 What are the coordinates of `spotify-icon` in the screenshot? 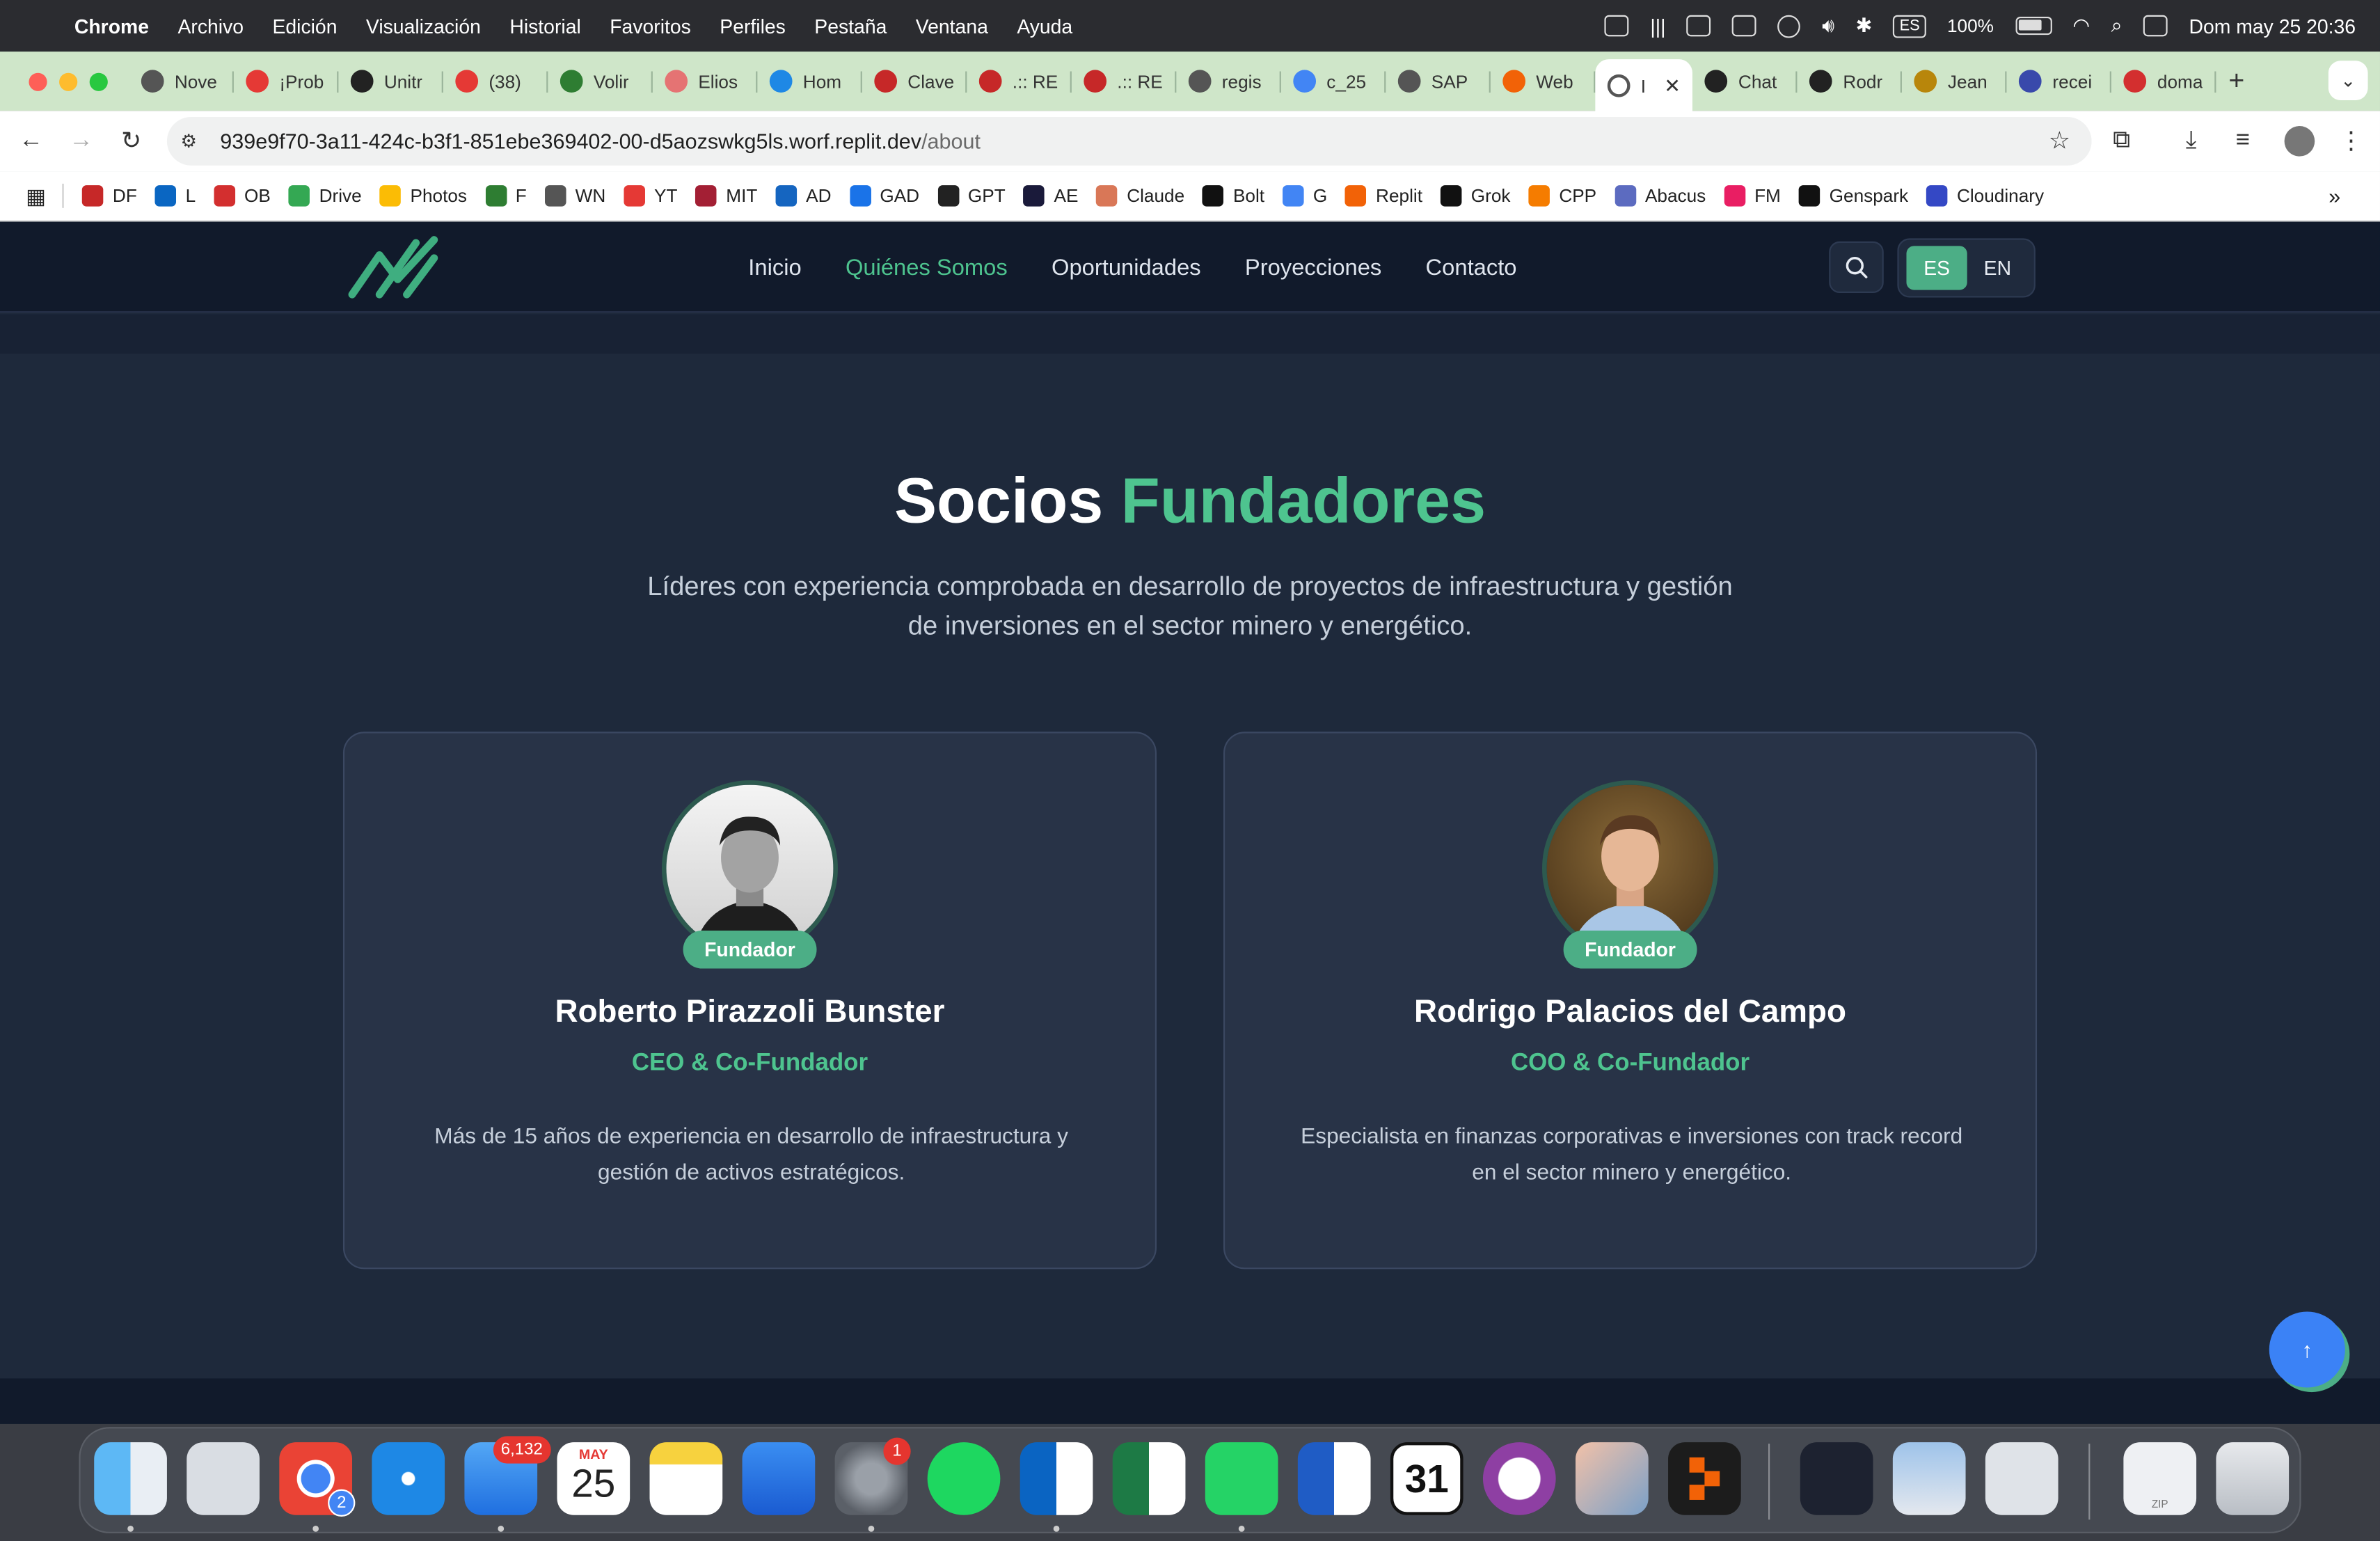 It's located at (964, 1478).